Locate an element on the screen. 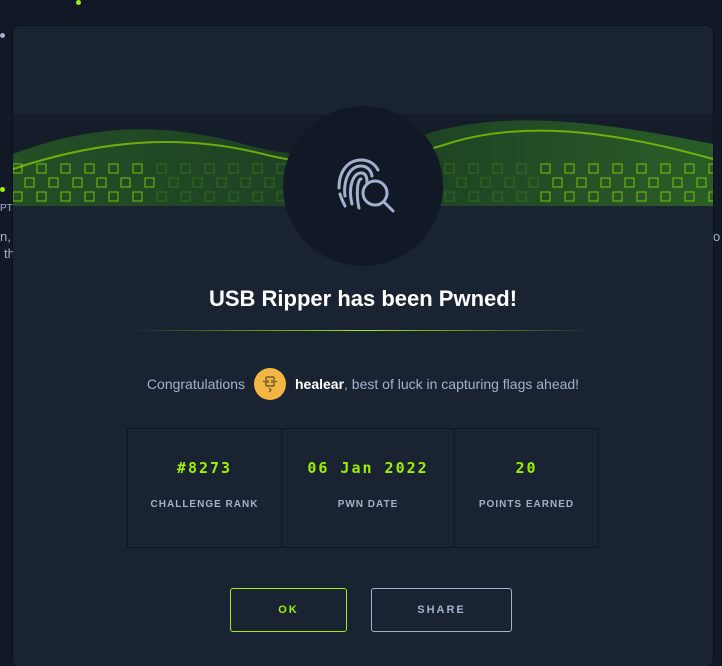  fingerprint-search-icon is located at coordinates (363, 186).